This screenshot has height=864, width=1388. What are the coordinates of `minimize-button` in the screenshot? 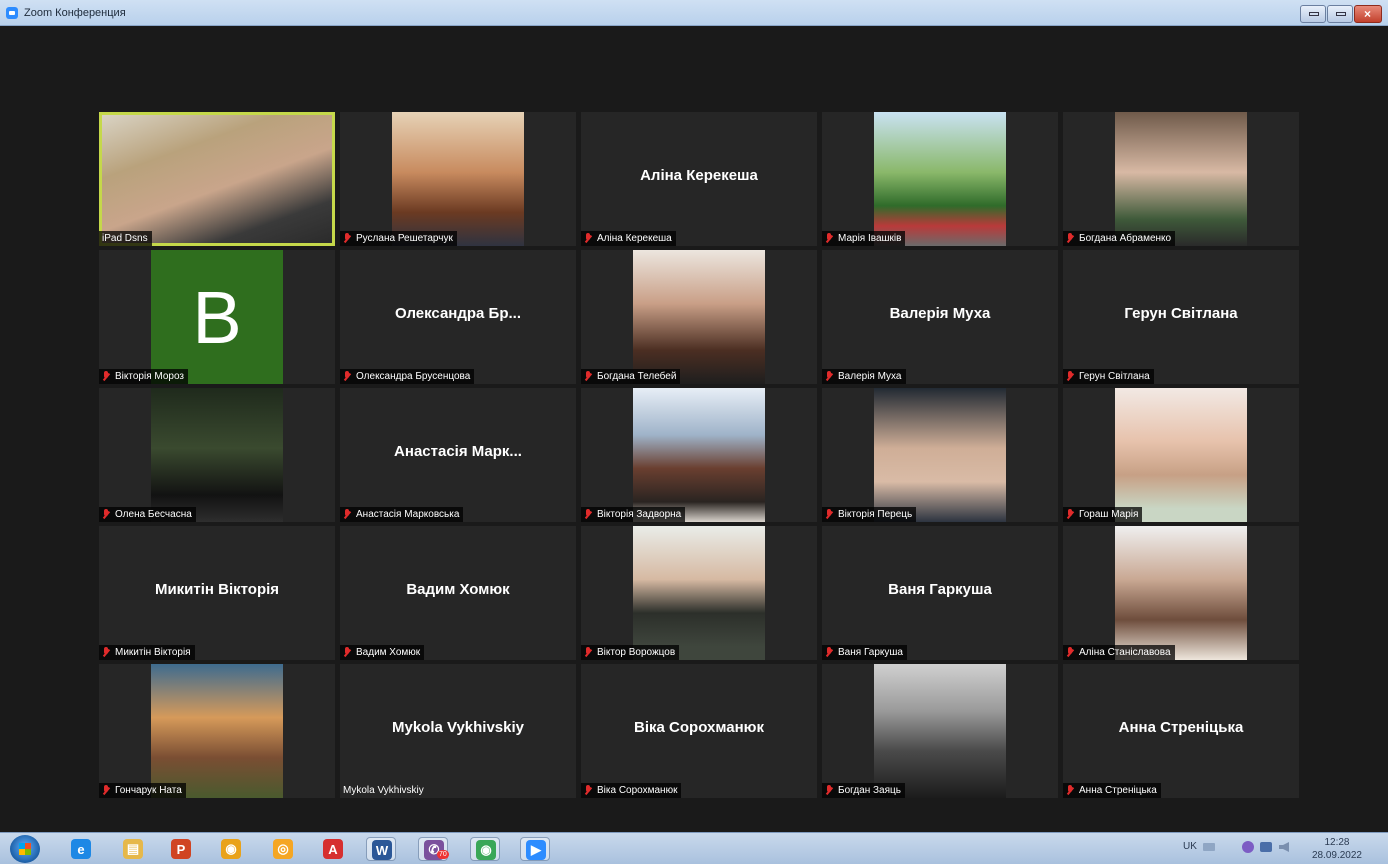 It's located at (1313, 14).